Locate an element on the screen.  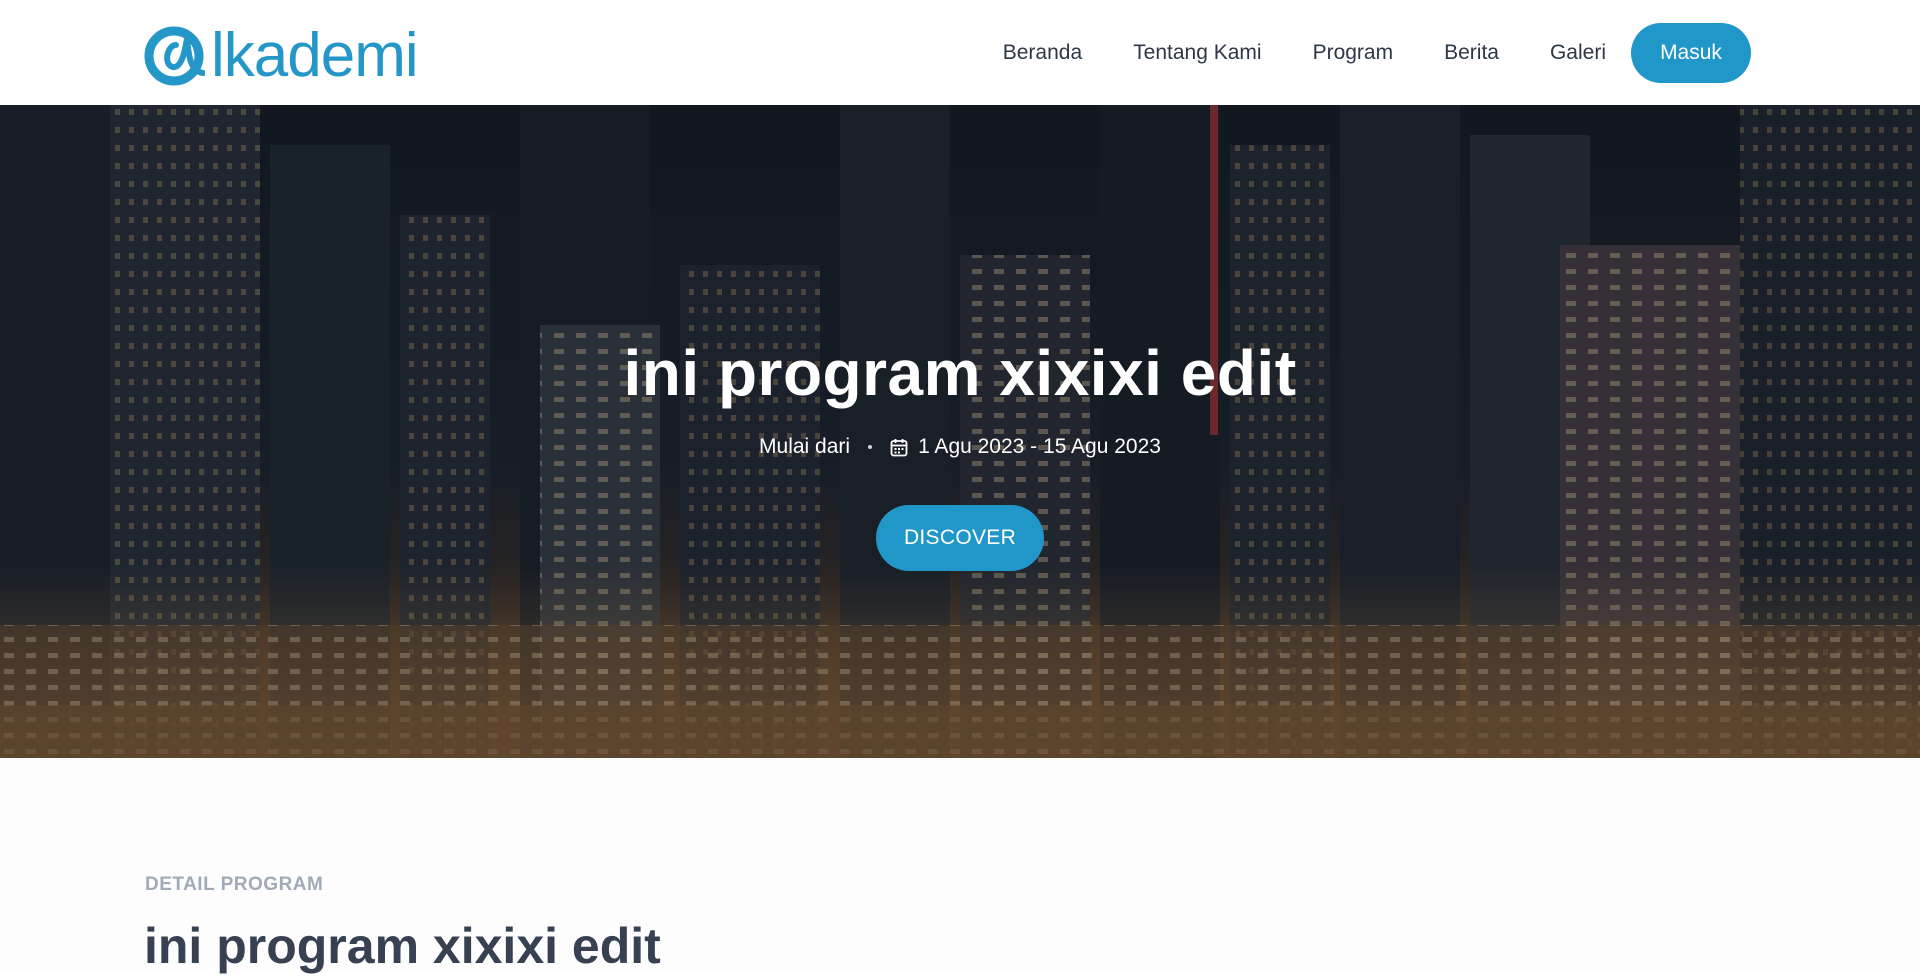
nav-item-beranda: Beranda is located at coordinates (1042, 53).